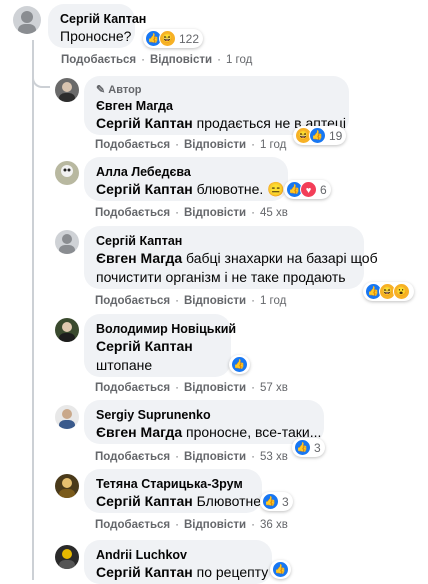 This screenshot has height=584, width=428. I want to click on comment-actions: Подобається · Відповісти · 53 хв, so click(191, 457).